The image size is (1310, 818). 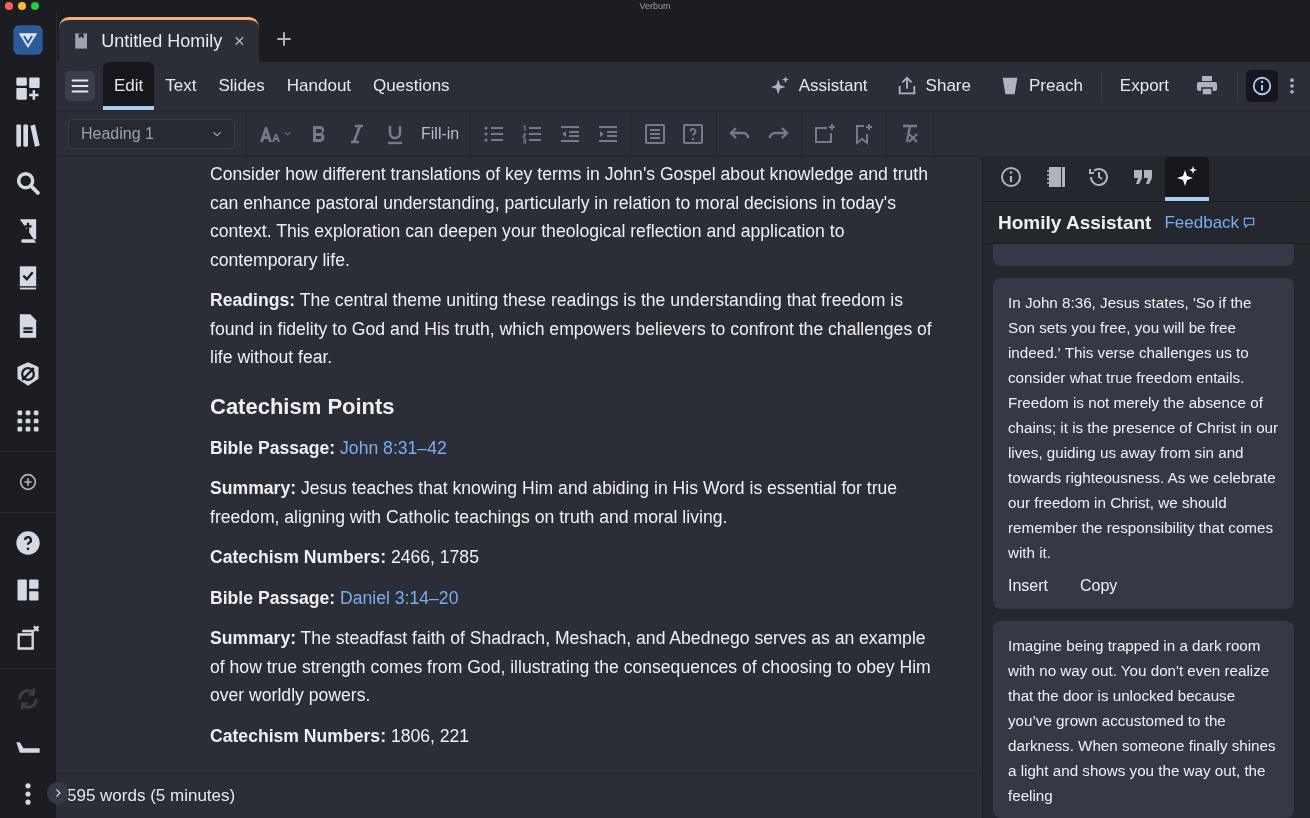 What do you see at coordinates (399, 597) in the screenshot?
I see `passage-link: Daniel 3:14–20` at bounding box center [399, 597].